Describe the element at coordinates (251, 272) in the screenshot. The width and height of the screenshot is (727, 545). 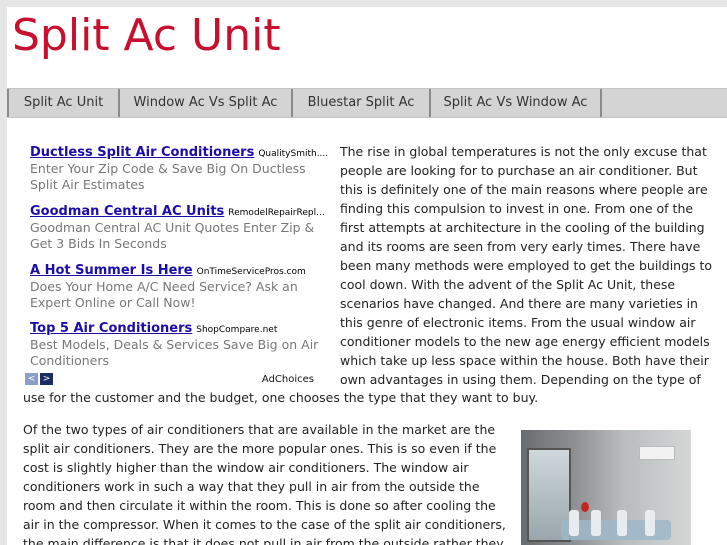
I see `ad-source: OnTimeServicePros.com` at that location.